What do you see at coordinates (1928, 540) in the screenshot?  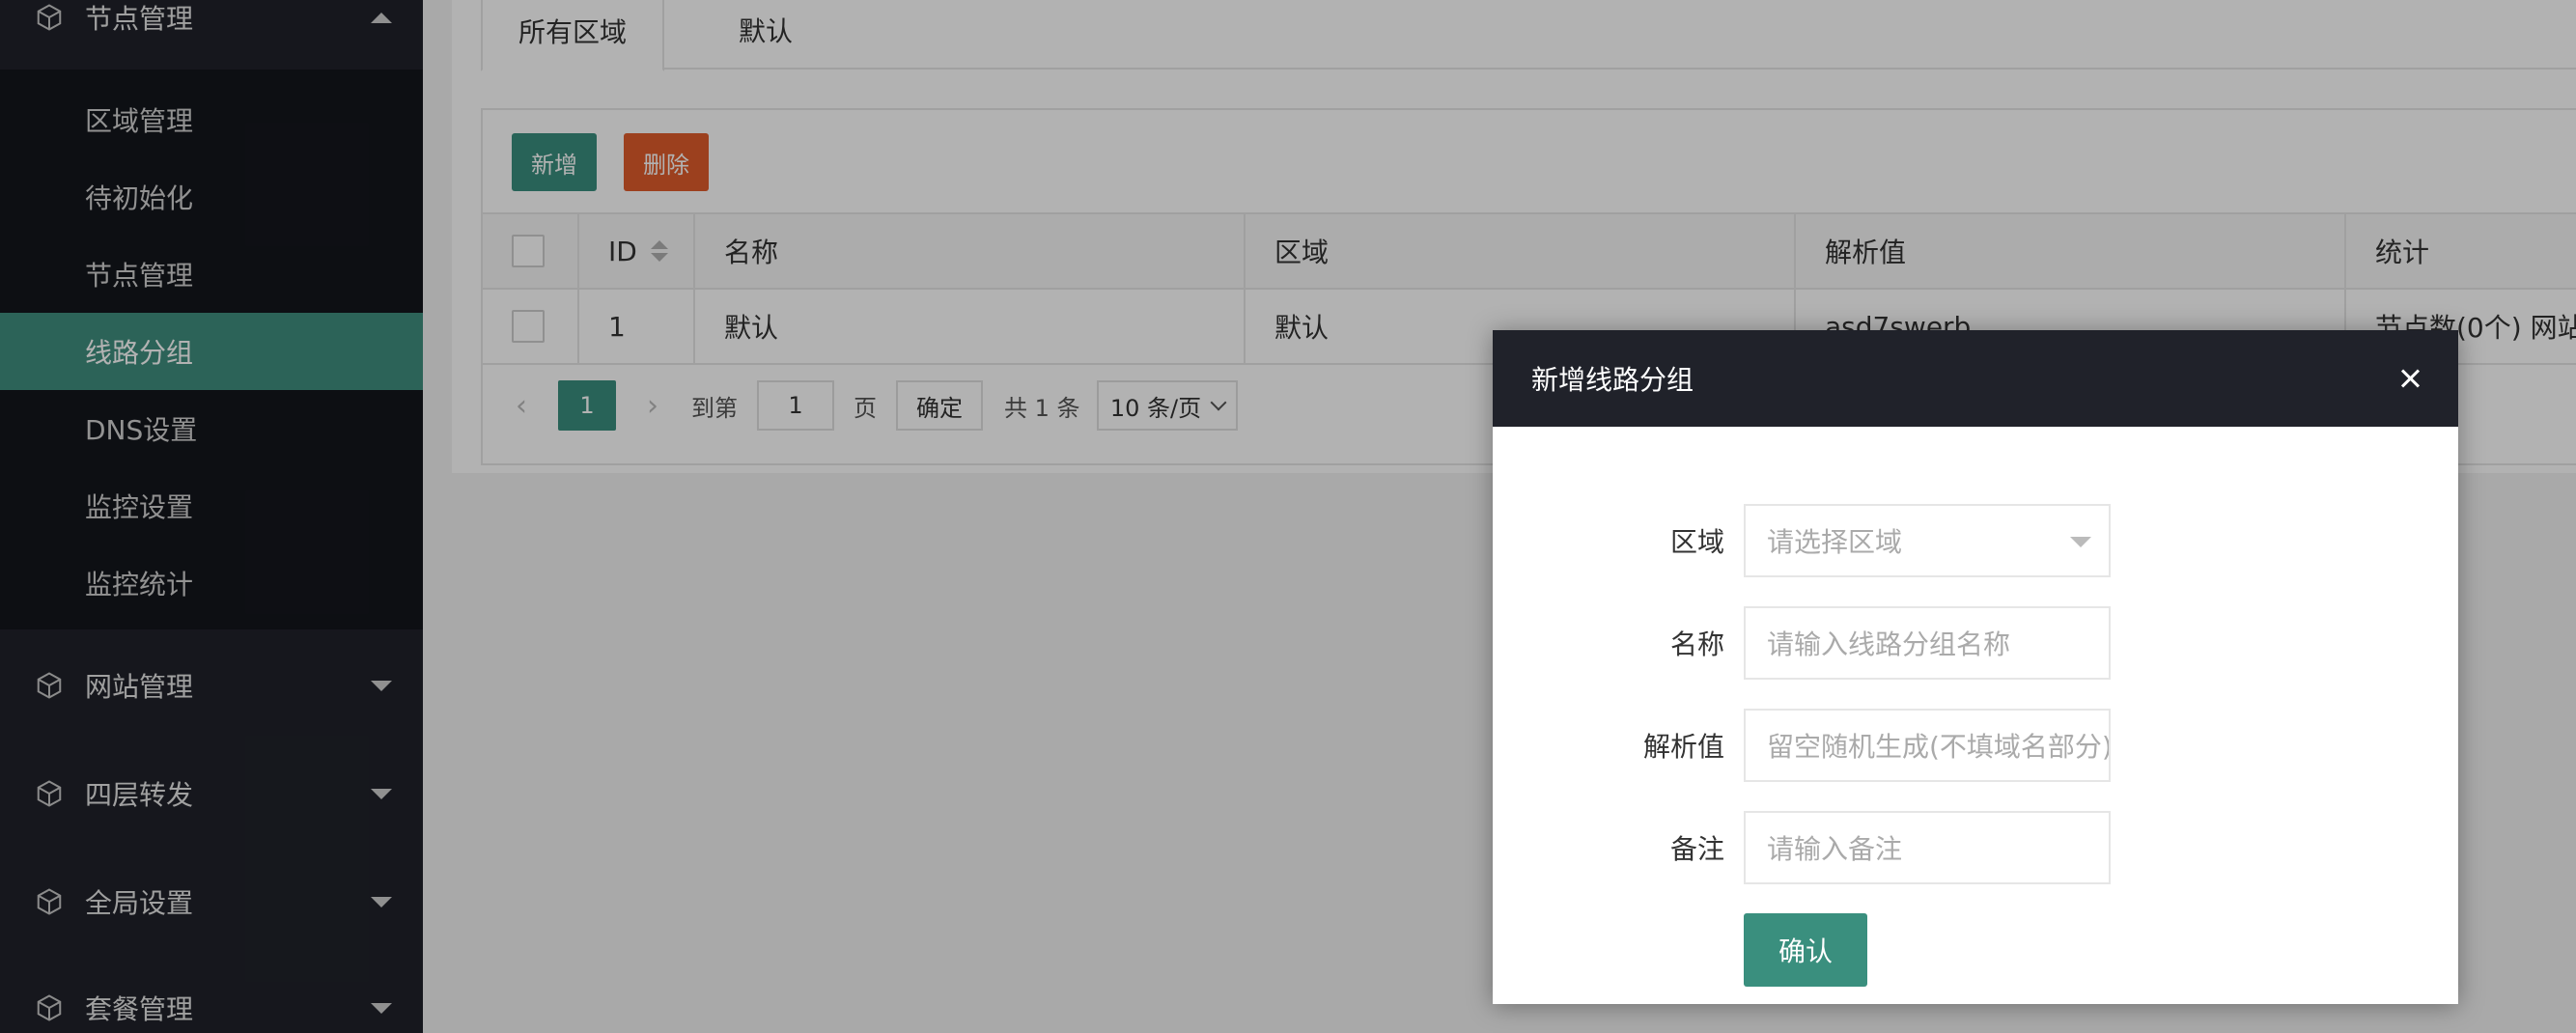 I see `region-select: 请选择区域` at bounding box center [1928, 540].